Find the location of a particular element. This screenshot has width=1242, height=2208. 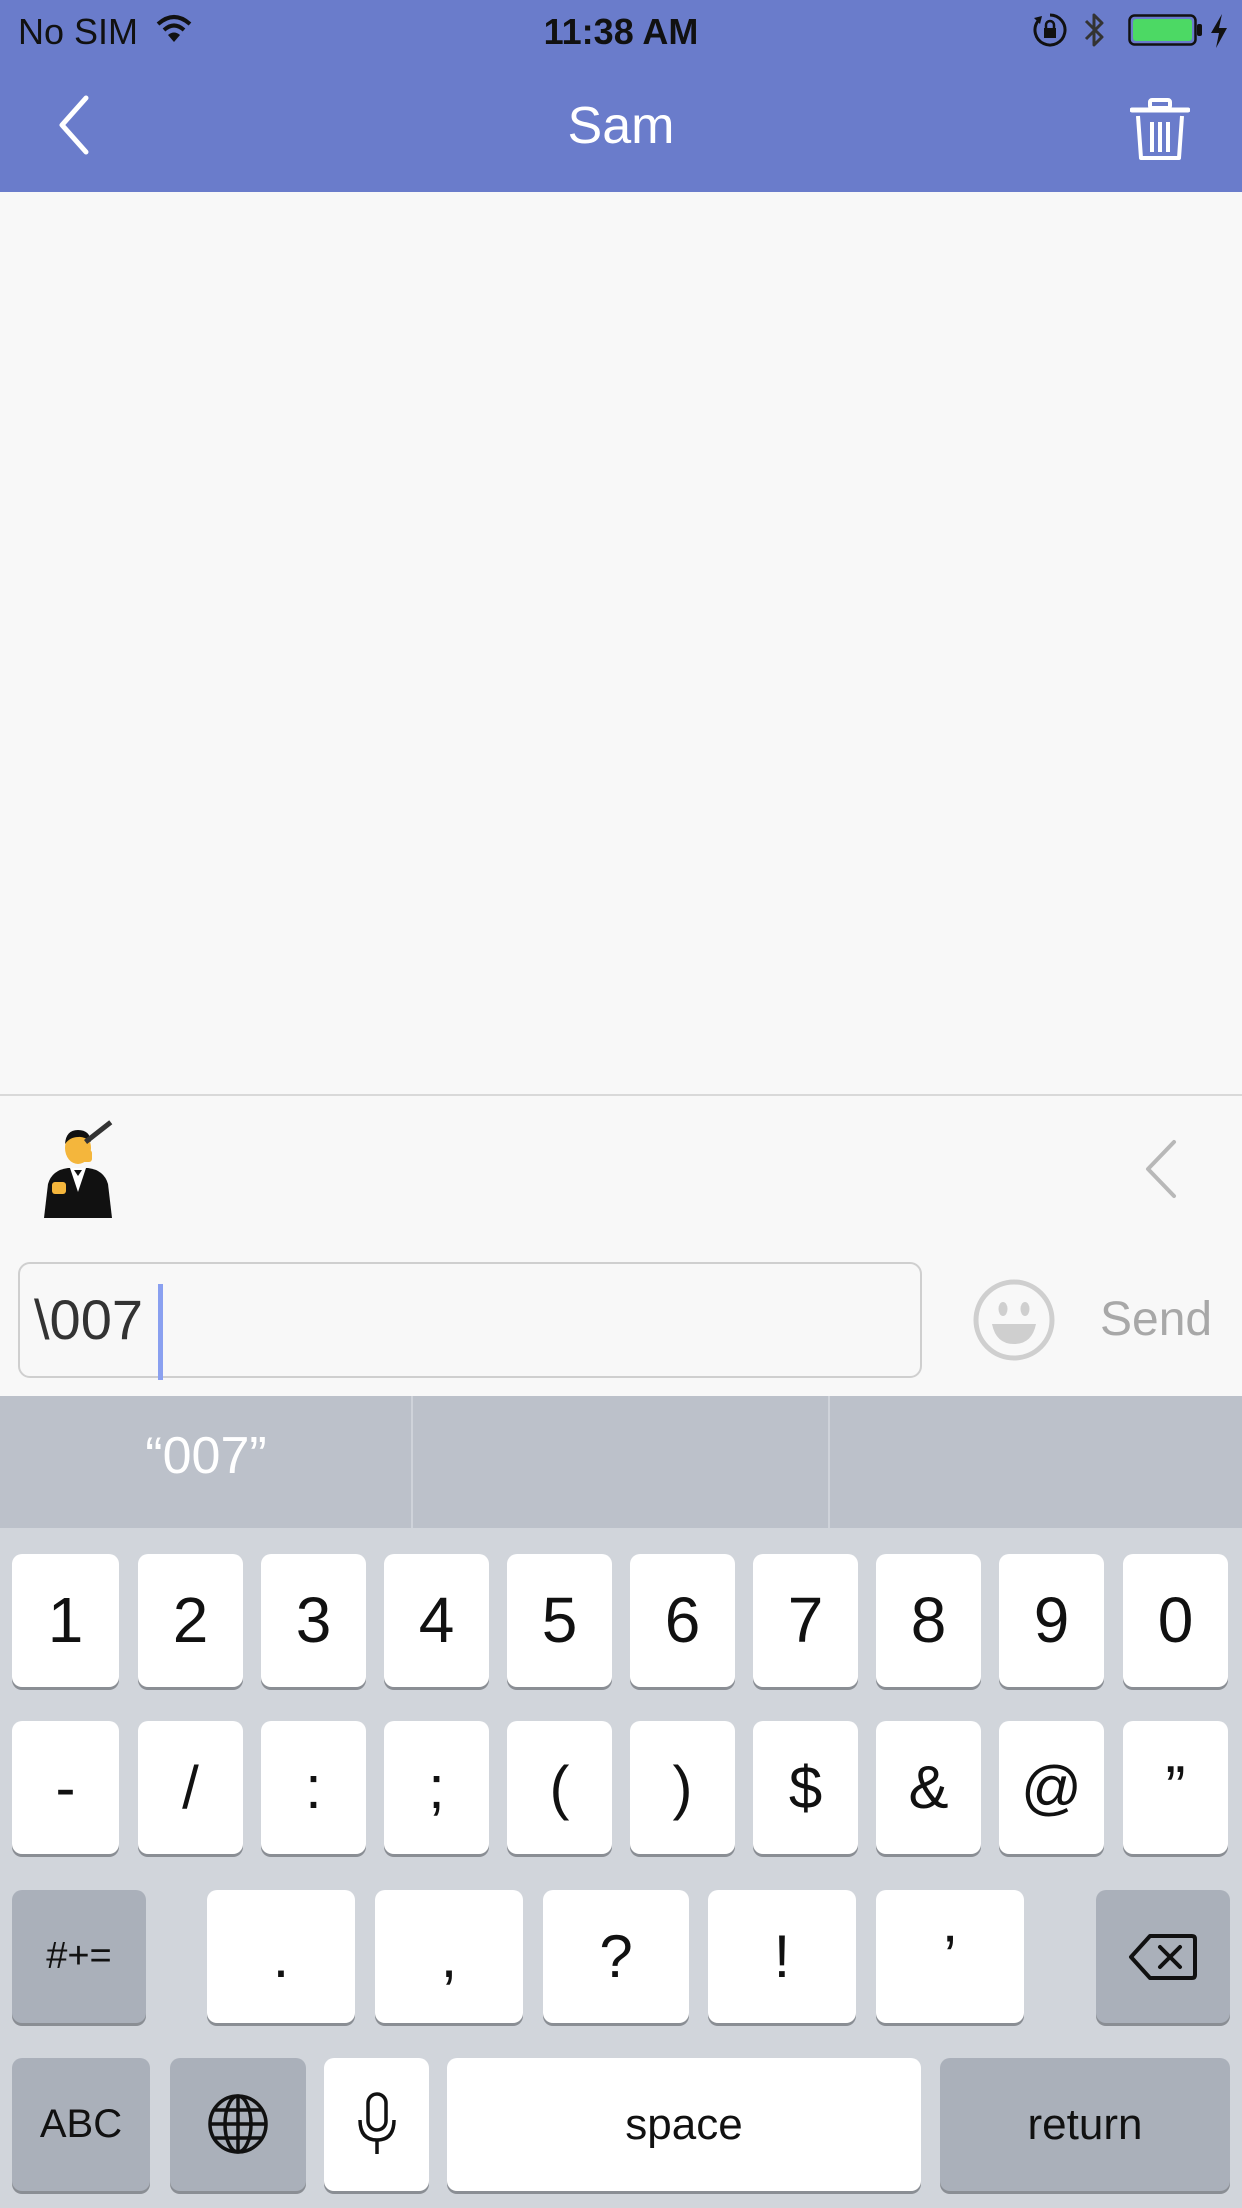

key-2: 2 is located at coordinates (190, 1620).